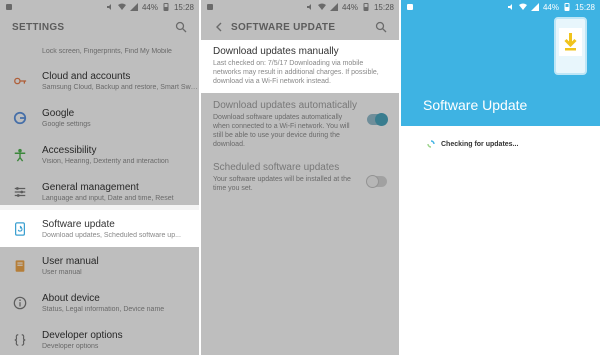 This screenshot has width=600, height=355. Describe the element at coordinates (276, 51) in the screenshot. I see `item-title: Download updates manually` at that location.